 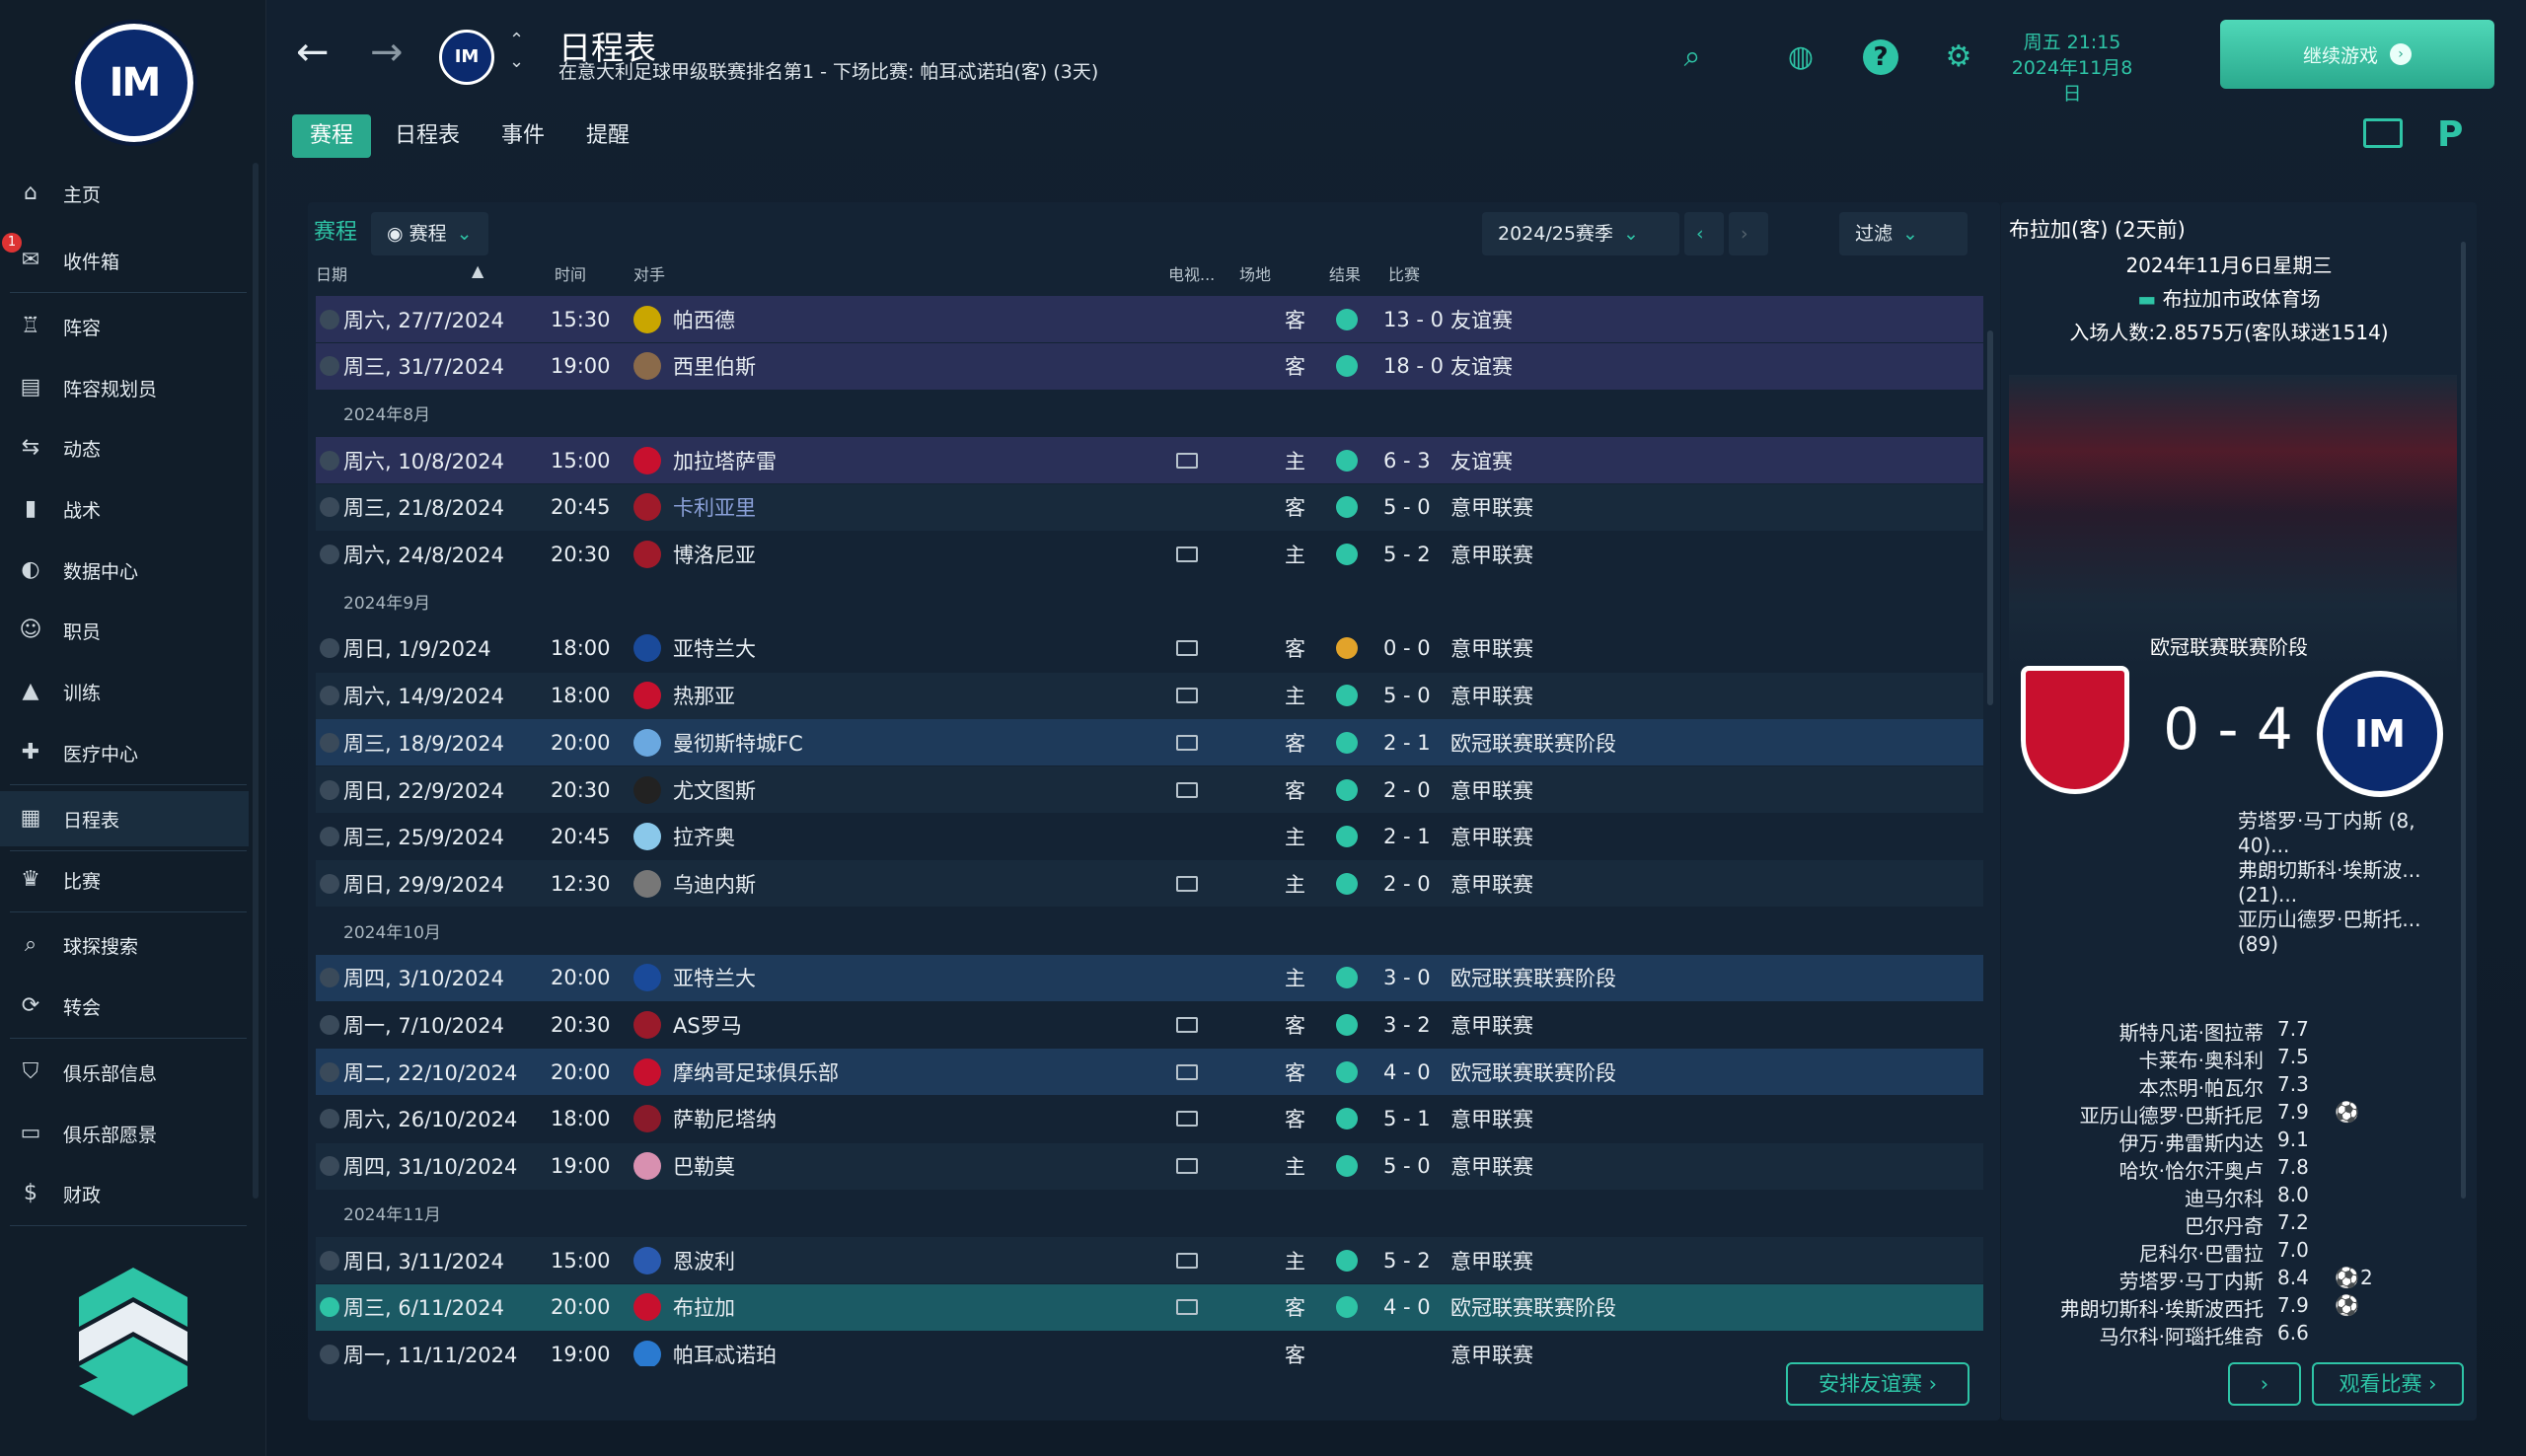 What do you see at coordinates (124, 509) in the screenshot?
I see `sidebar-item-5: ▮ 战术` at bounding box center [124, 509].